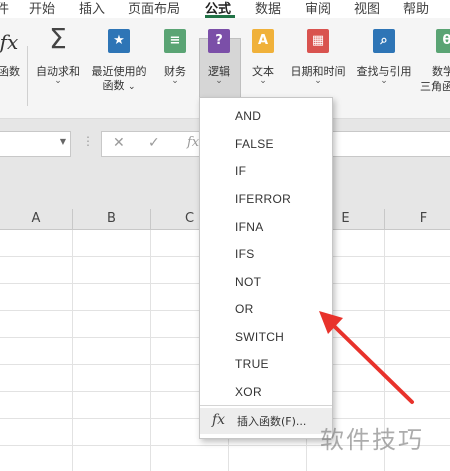 The height and width of the screenshot is (471, 450). What do you see at coordinates (372, 363) in the screenshot?
I see `arrow-shaft` at bounding box center [372, 363].